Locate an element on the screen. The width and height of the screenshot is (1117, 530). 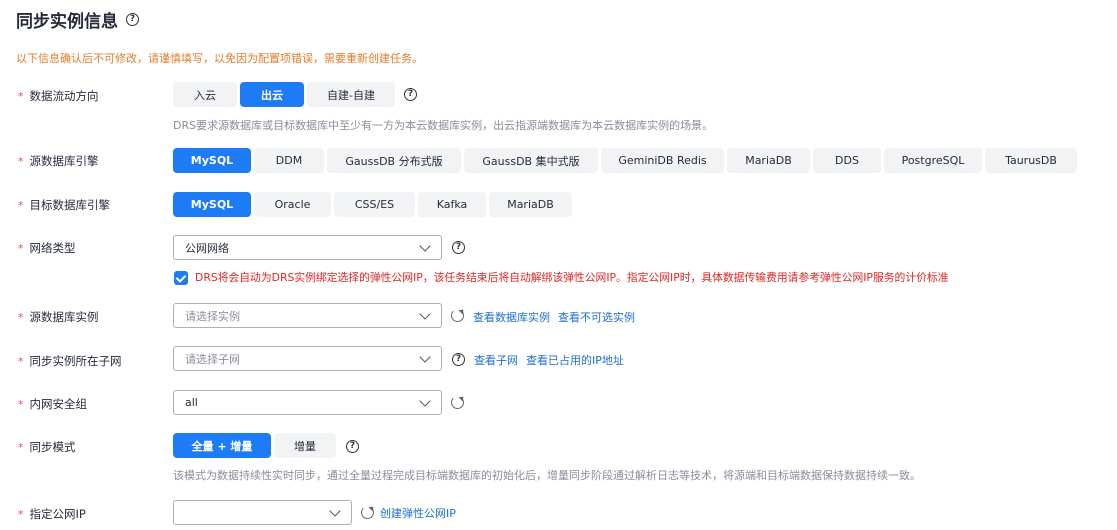
view-db-instances-link: 查看数据库实例 is located at coordinates (511, 317).